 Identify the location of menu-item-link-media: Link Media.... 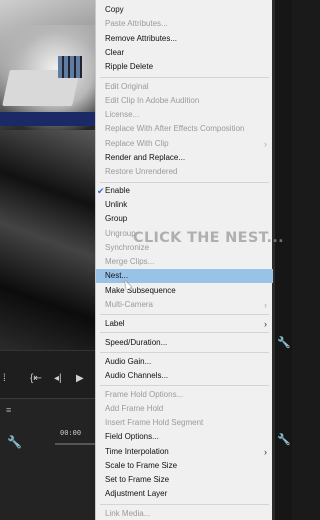
(184, 513).